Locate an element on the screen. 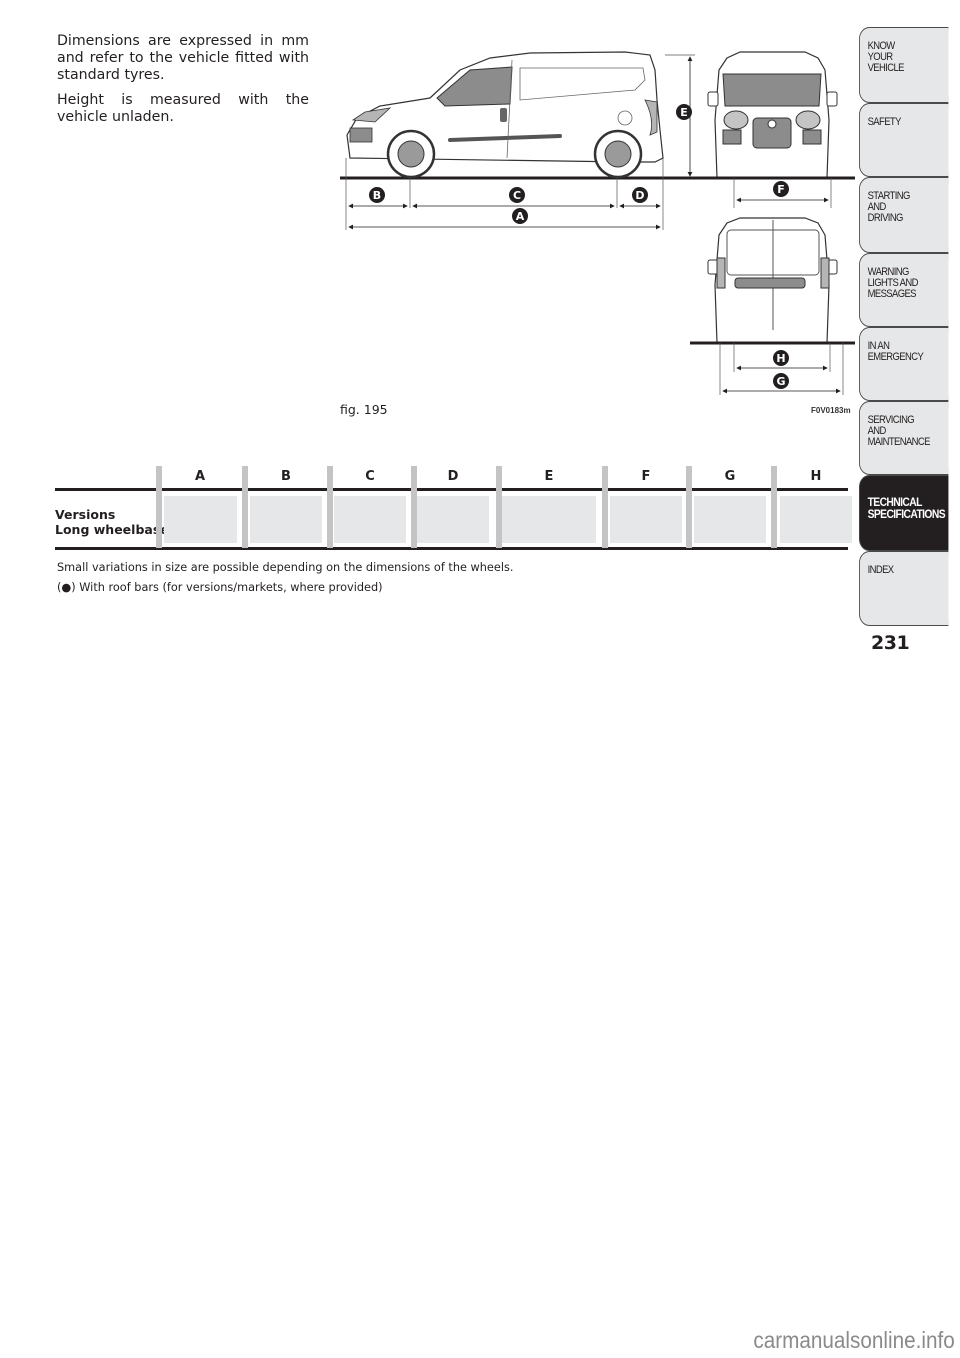 This screenshot has height=1358, width=960. column-header-c: C is located at coordinates (370, 476).